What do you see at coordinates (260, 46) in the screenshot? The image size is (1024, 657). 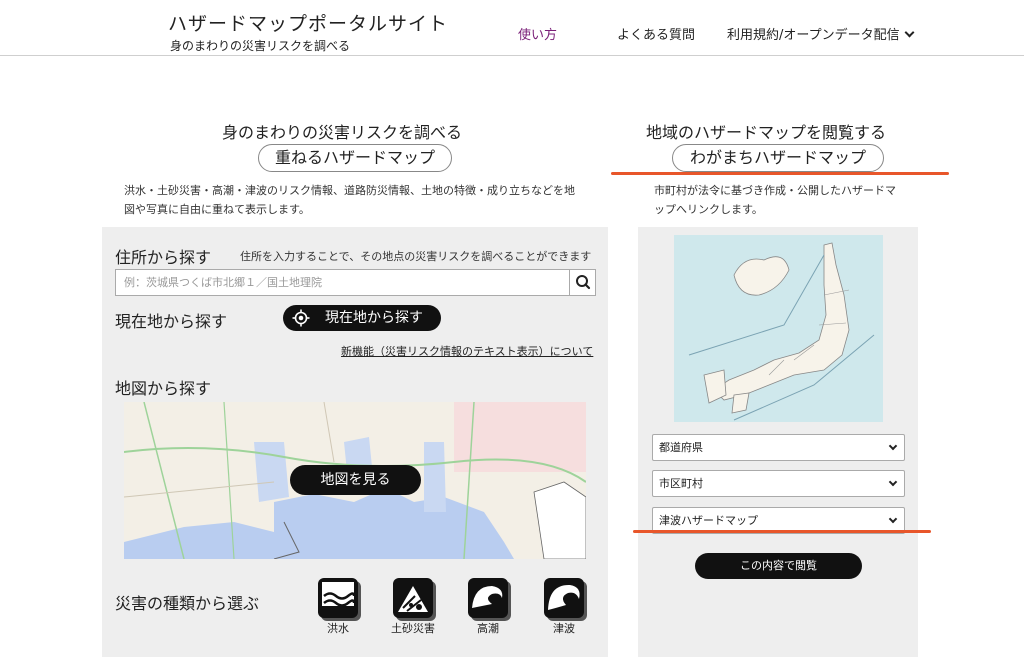 I see `site-subtitle: 身のまわりの災害リスクを調べる` at bounding box center [260, 46].